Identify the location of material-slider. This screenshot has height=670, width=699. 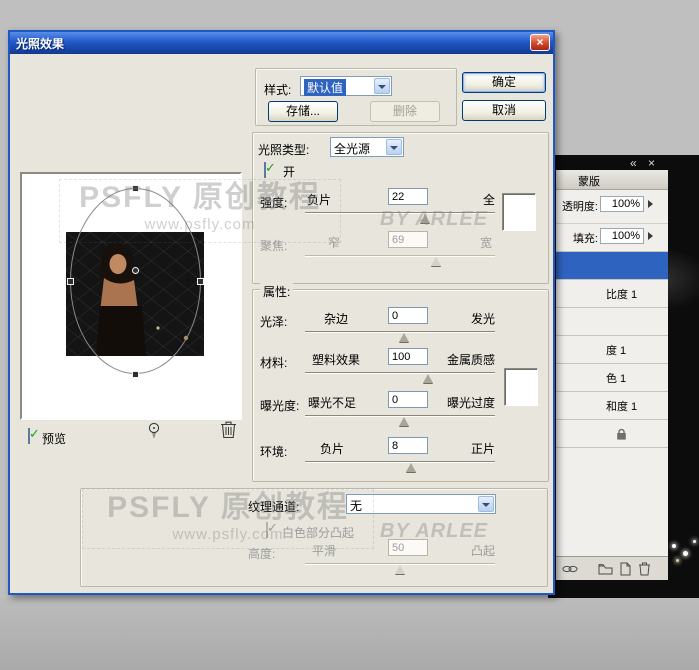
(400, 378).